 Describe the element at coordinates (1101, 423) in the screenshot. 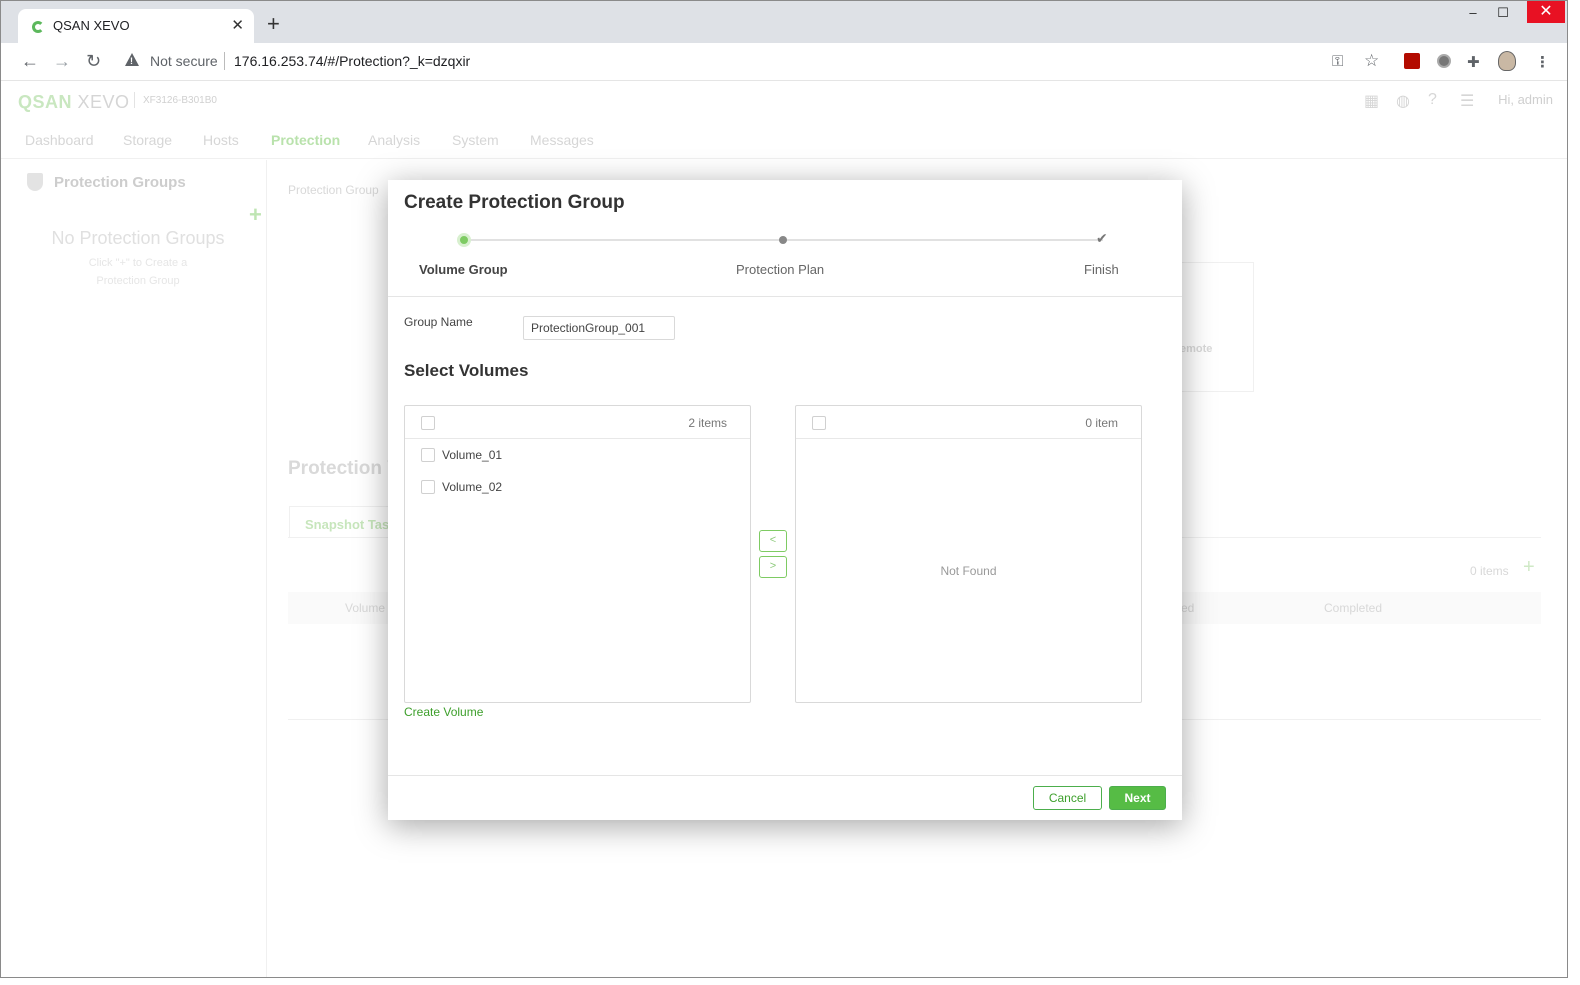

I see `target-count: 0 item` at that location.